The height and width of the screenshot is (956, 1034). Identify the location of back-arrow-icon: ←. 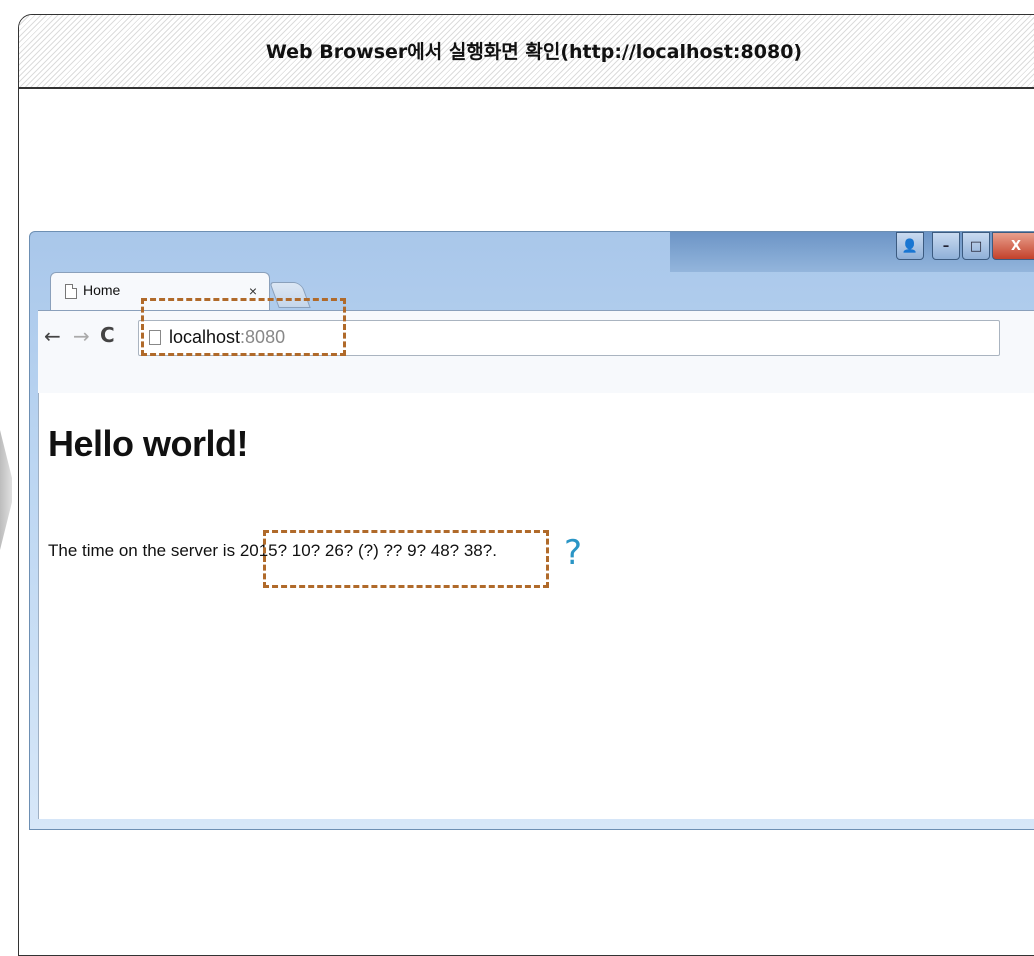
(52, 336).